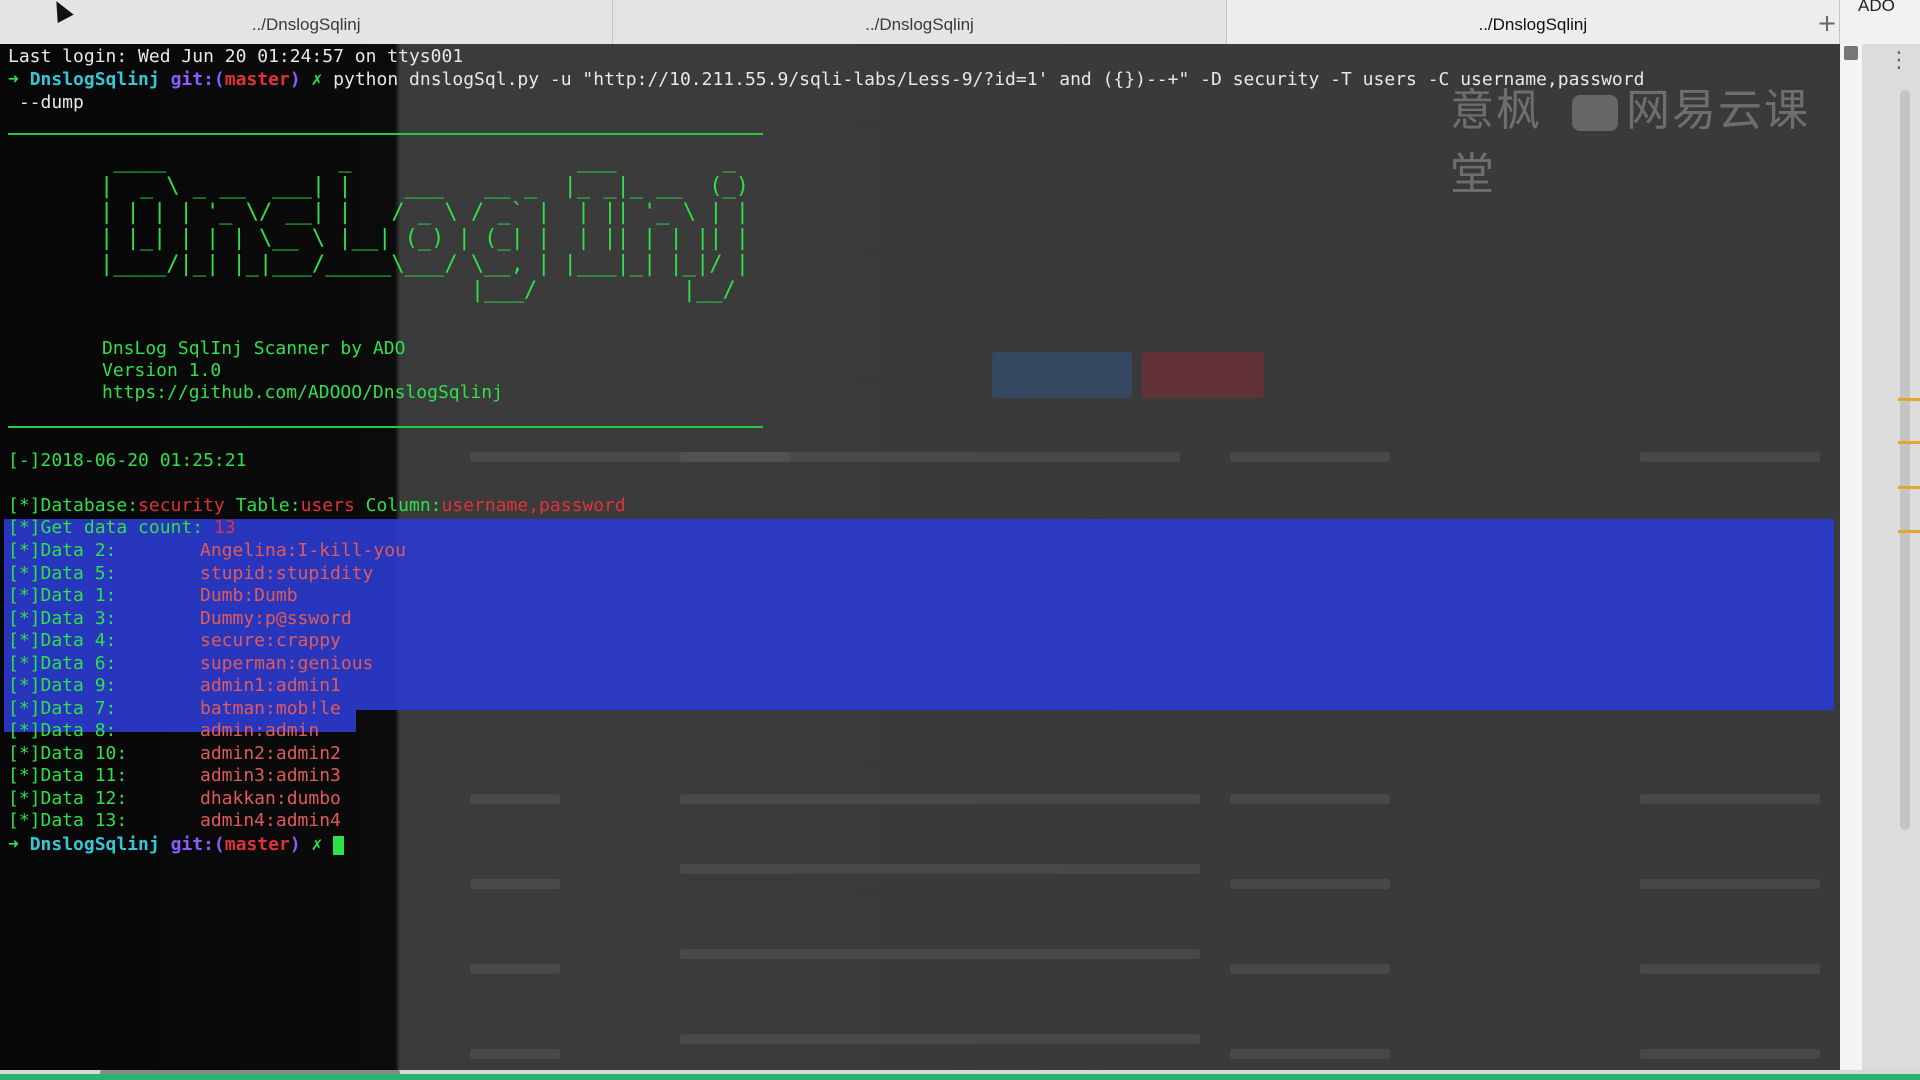 This screenshot has width=1920, height=1080. I want to click on data-row-value: Dumb:Dumb, so click(249, 595).